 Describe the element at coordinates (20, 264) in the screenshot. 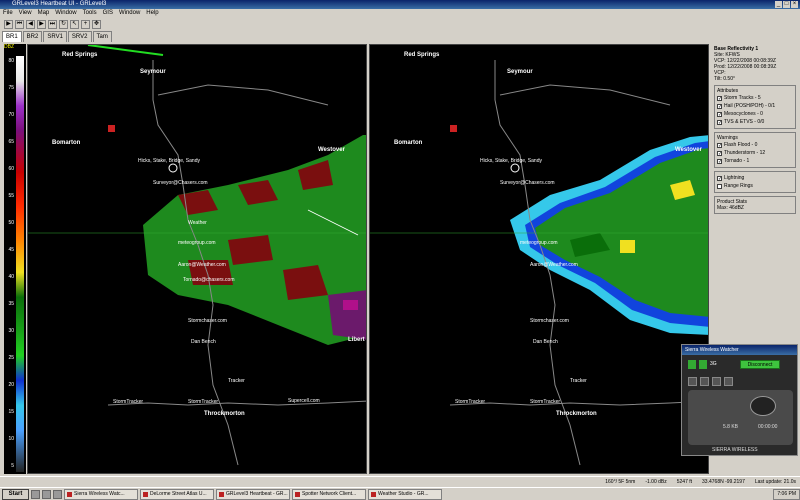

I see `scale-bar` at that location.